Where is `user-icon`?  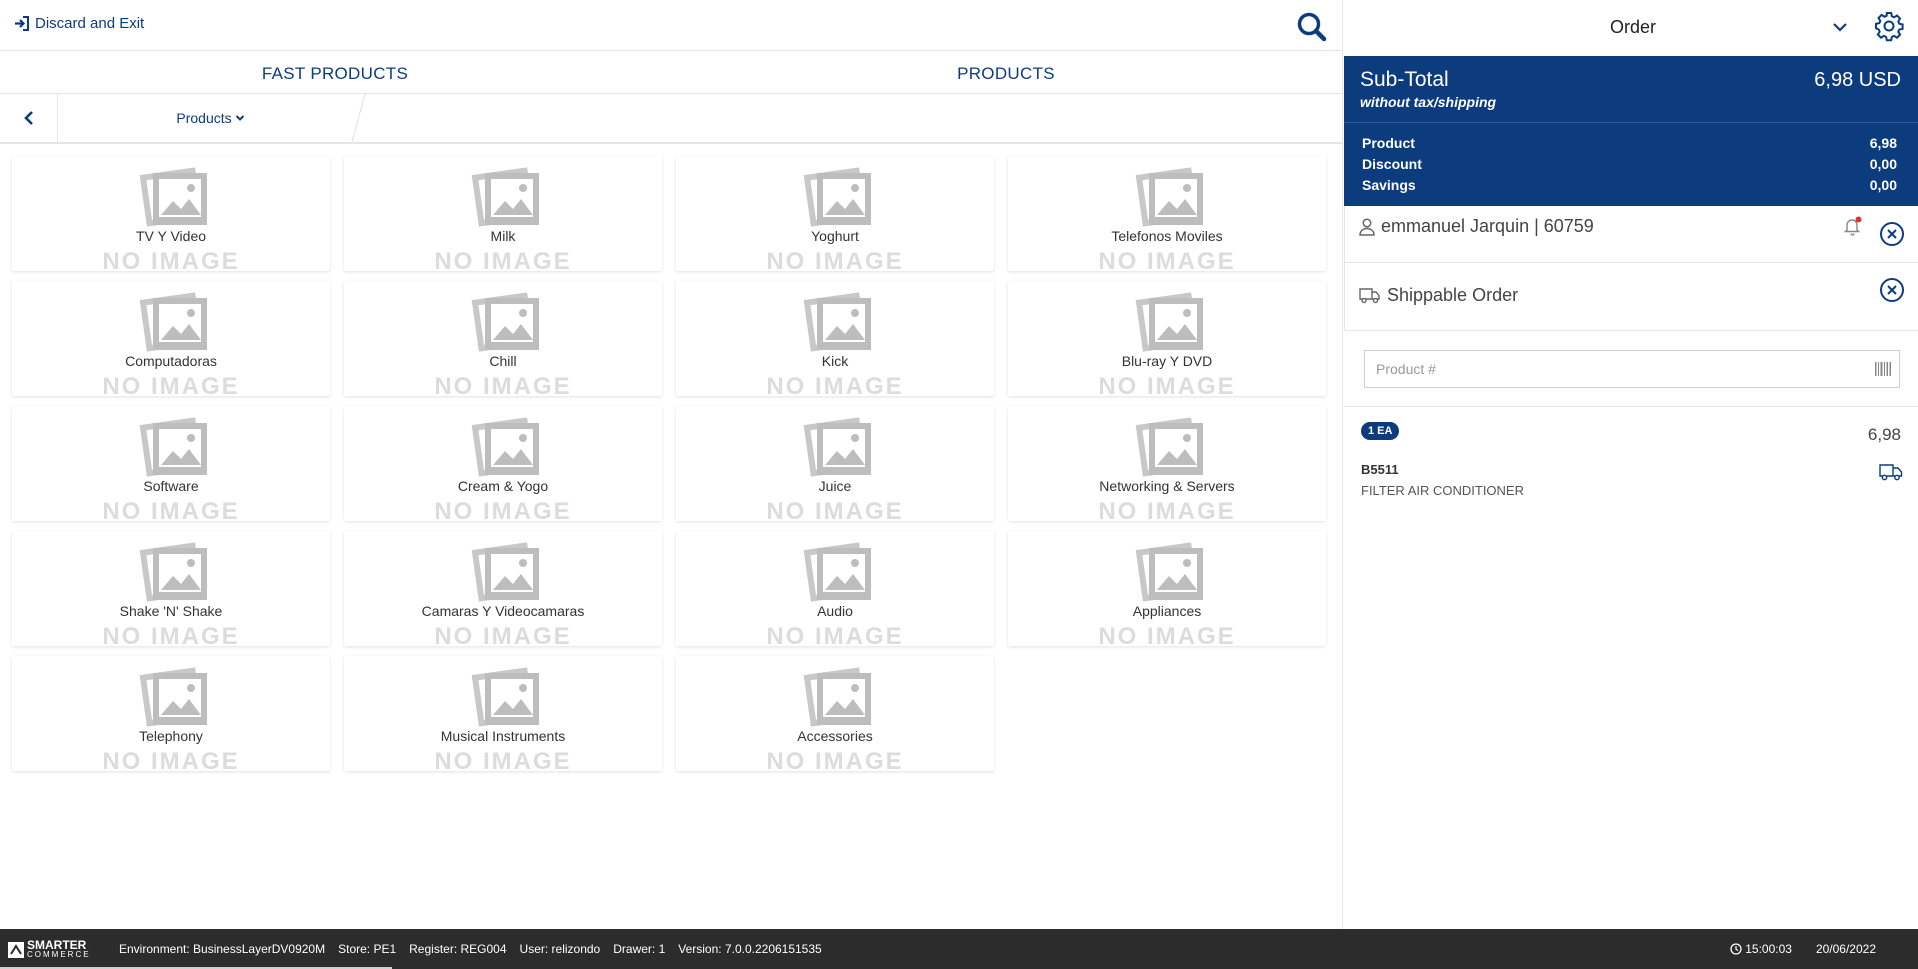 user-icon is located at coordinates (1367, 226).